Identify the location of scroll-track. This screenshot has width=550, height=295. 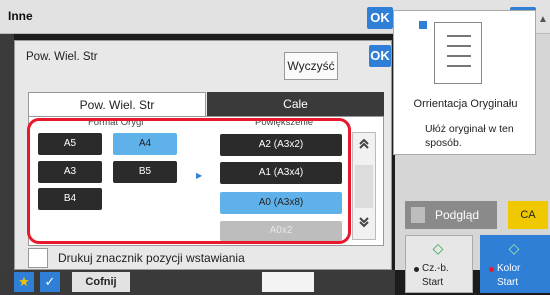
(364, 186).